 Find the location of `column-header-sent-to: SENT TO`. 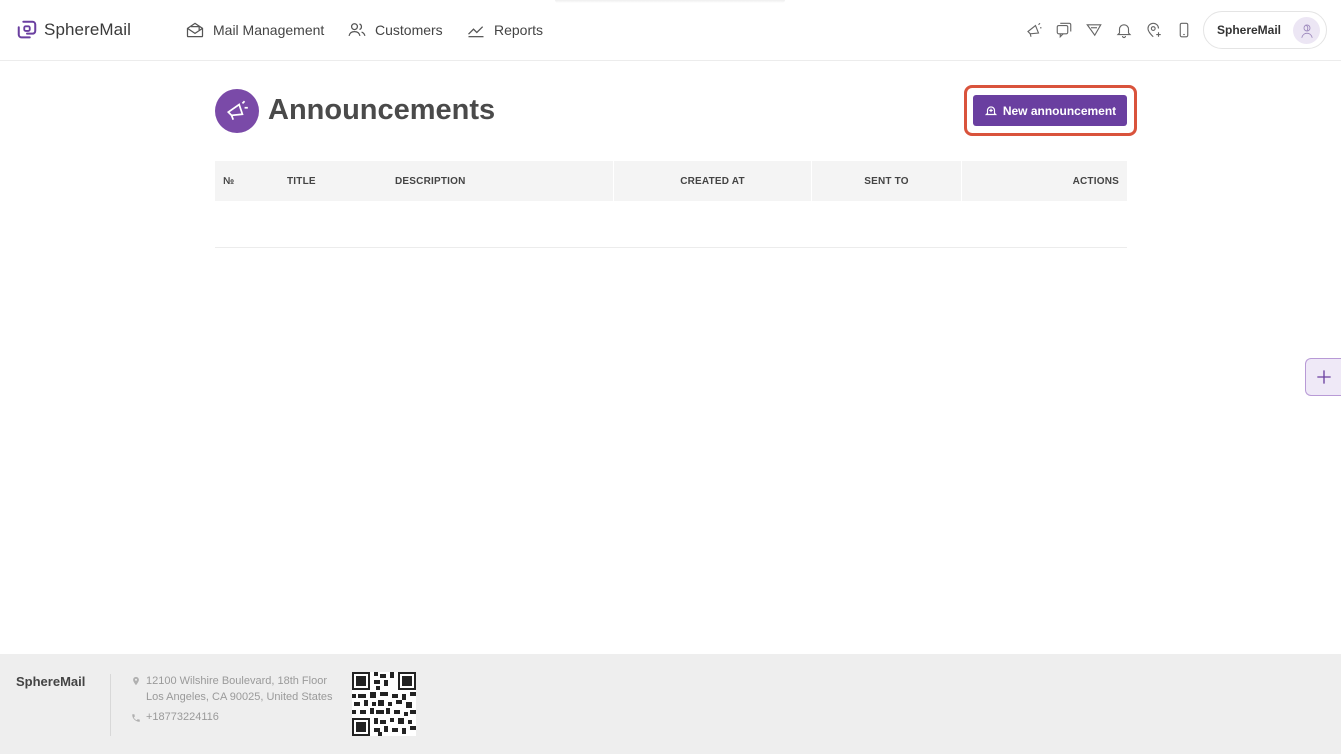

column-header-sent-to: SENT TO is located at coordinates (886, 181).